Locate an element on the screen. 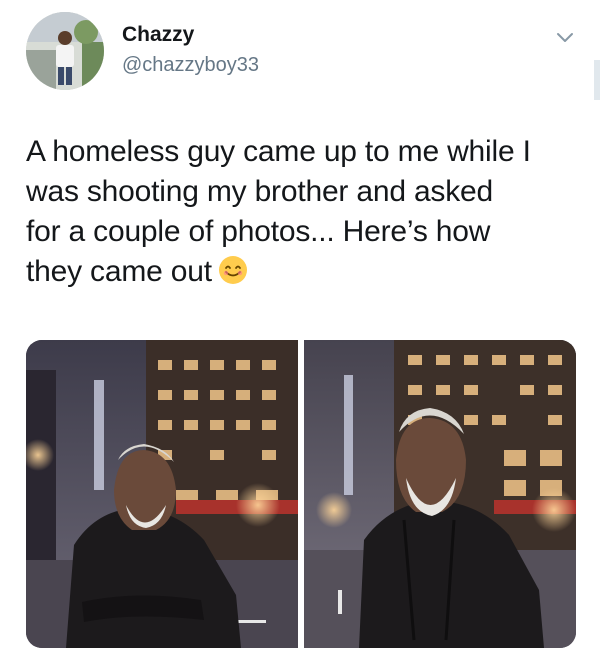 Image resolution: width=600 pixels, height=657 pixels. avatar is located at coordinates (65, 51).